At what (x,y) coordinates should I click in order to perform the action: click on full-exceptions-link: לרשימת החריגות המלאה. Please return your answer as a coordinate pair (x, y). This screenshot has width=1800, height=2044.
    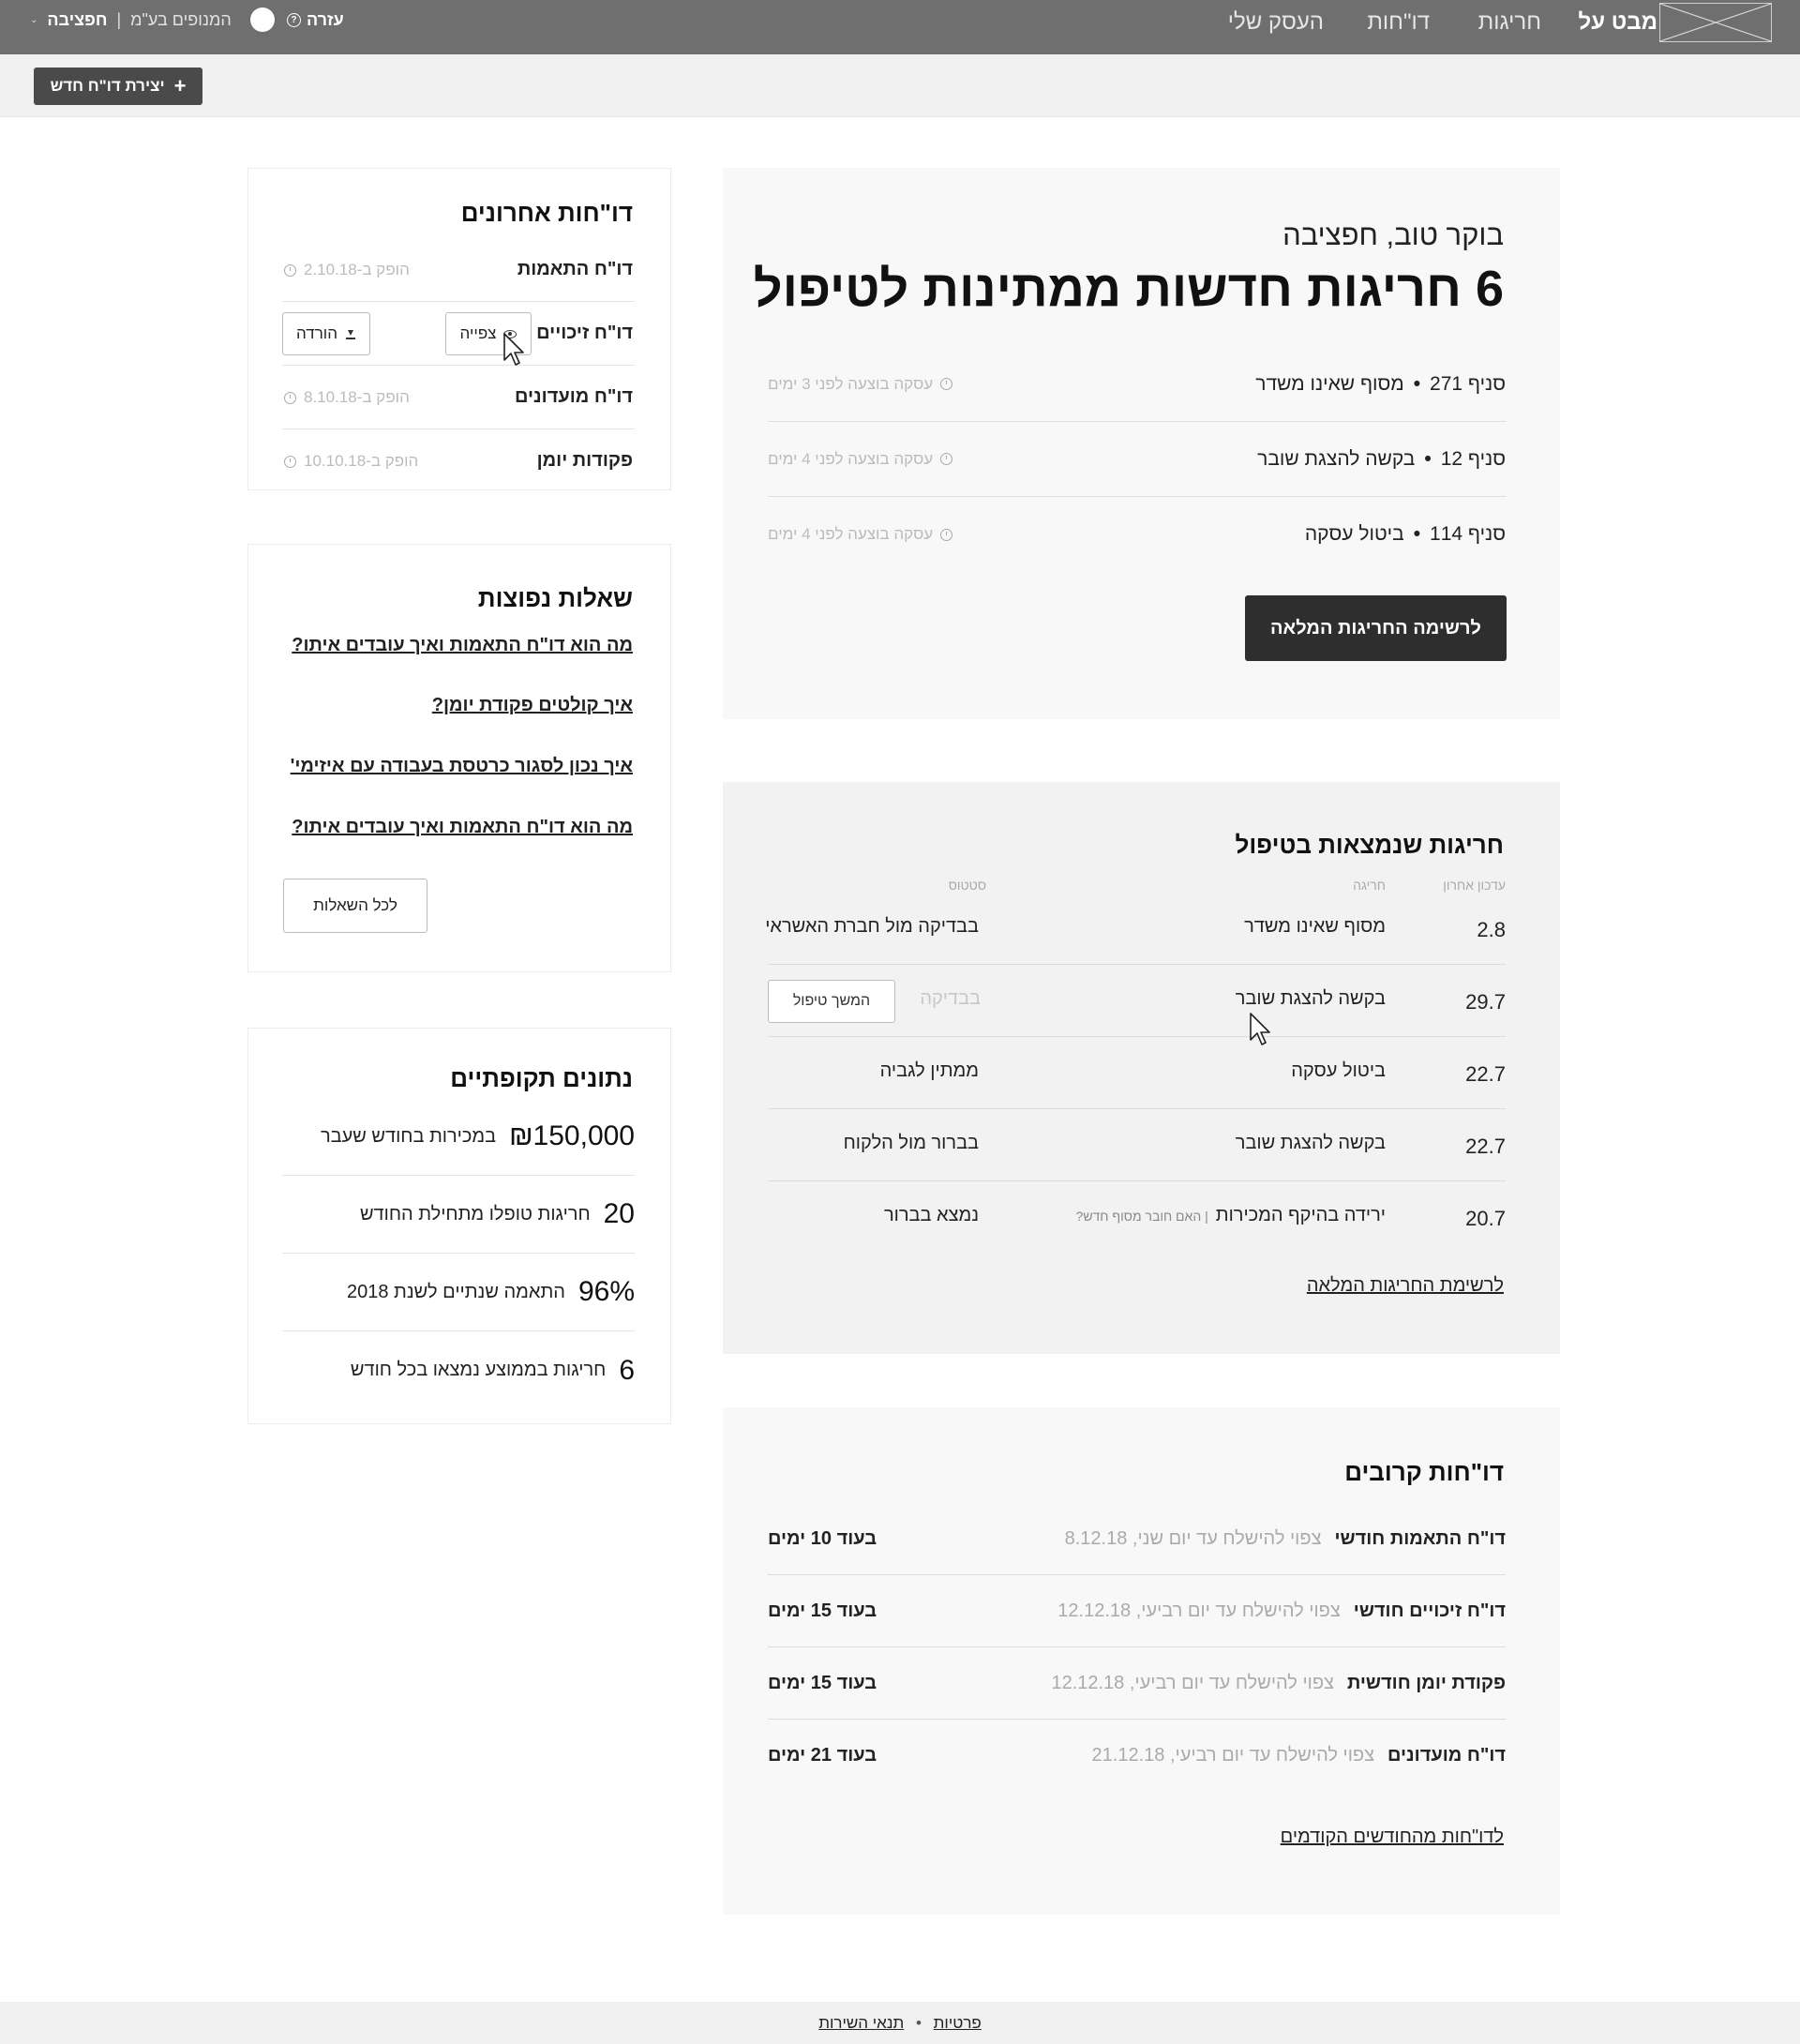
    Looking at the image, I should click on (1405, 1286).